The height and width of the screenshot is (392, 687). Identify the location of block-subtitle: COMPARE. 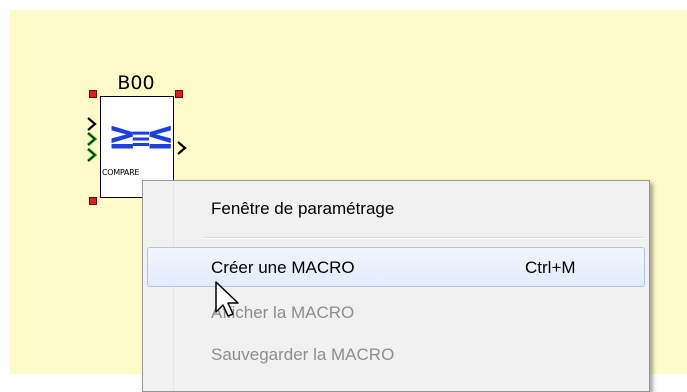
(121, 172).